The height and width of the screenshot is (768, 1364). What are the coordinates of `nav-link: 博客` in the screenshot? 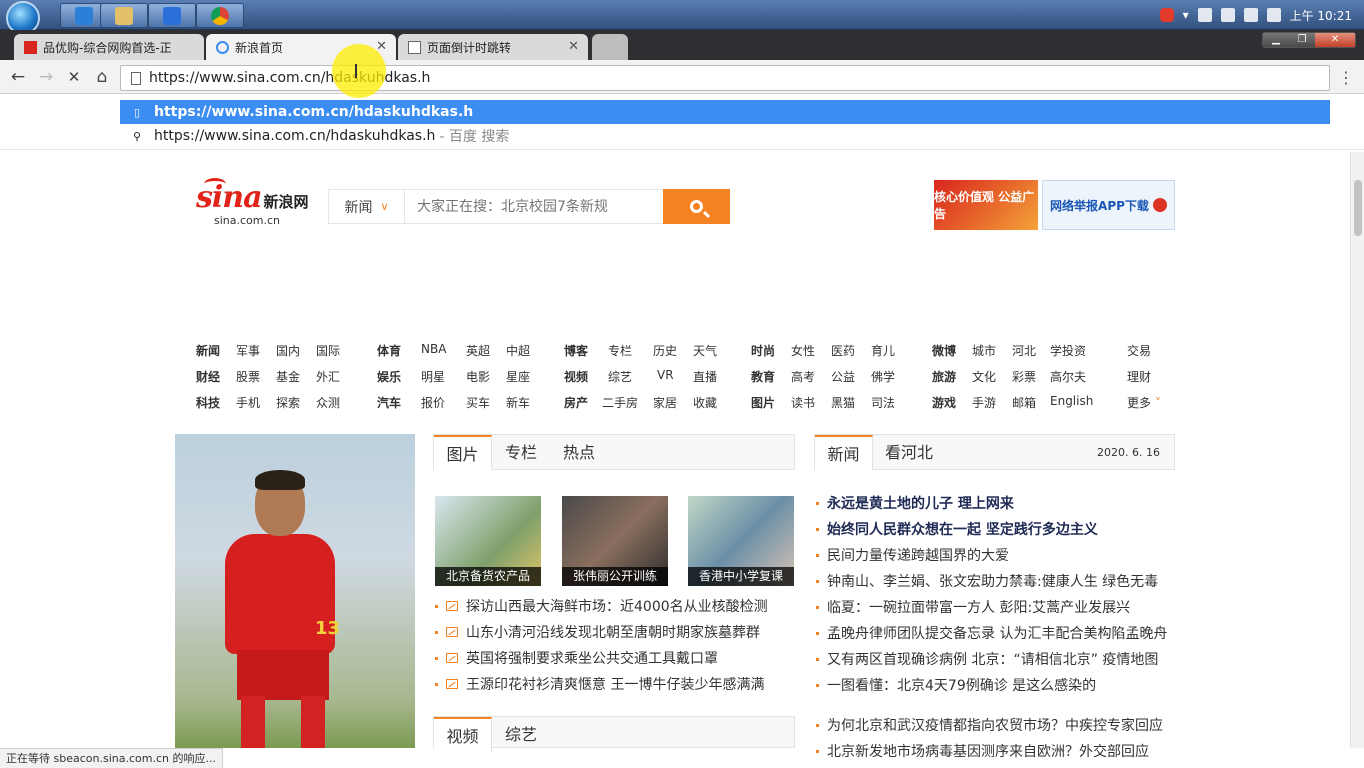 It's located at (576, 350).